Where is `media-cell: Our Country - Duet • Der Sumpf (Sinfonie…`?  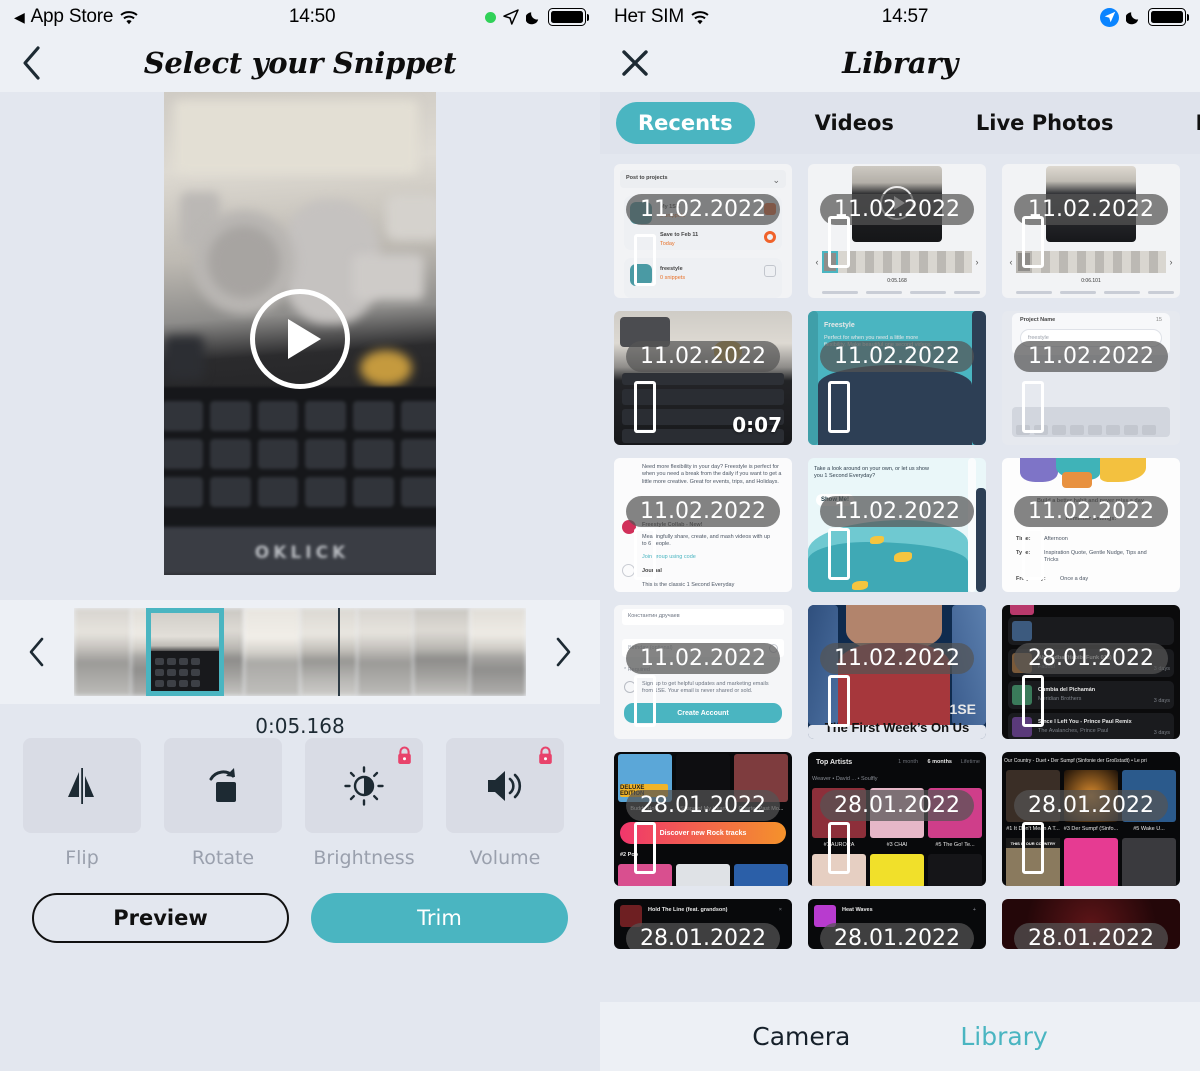 media-cell: Our Country - Duet • Der Sumpf (Sinfonie… is located at coordinates (1091, 819).